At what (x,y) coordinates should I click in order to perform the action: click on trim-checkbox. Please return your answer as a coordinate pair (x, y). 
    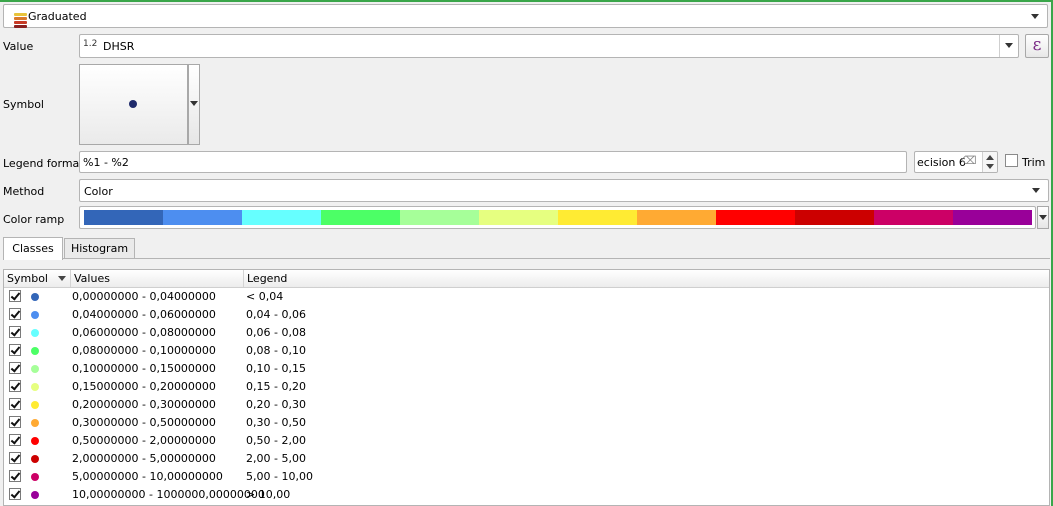
    Looking at the image, I should click on (1011, 160).